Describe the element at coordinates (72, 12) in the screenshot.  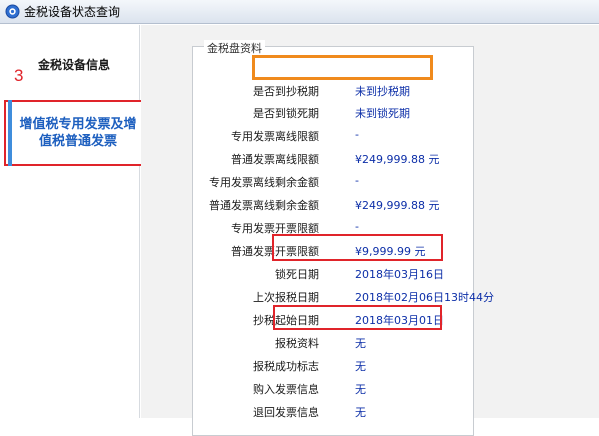
I see `window-title: 金税设备状态查询` at that location.